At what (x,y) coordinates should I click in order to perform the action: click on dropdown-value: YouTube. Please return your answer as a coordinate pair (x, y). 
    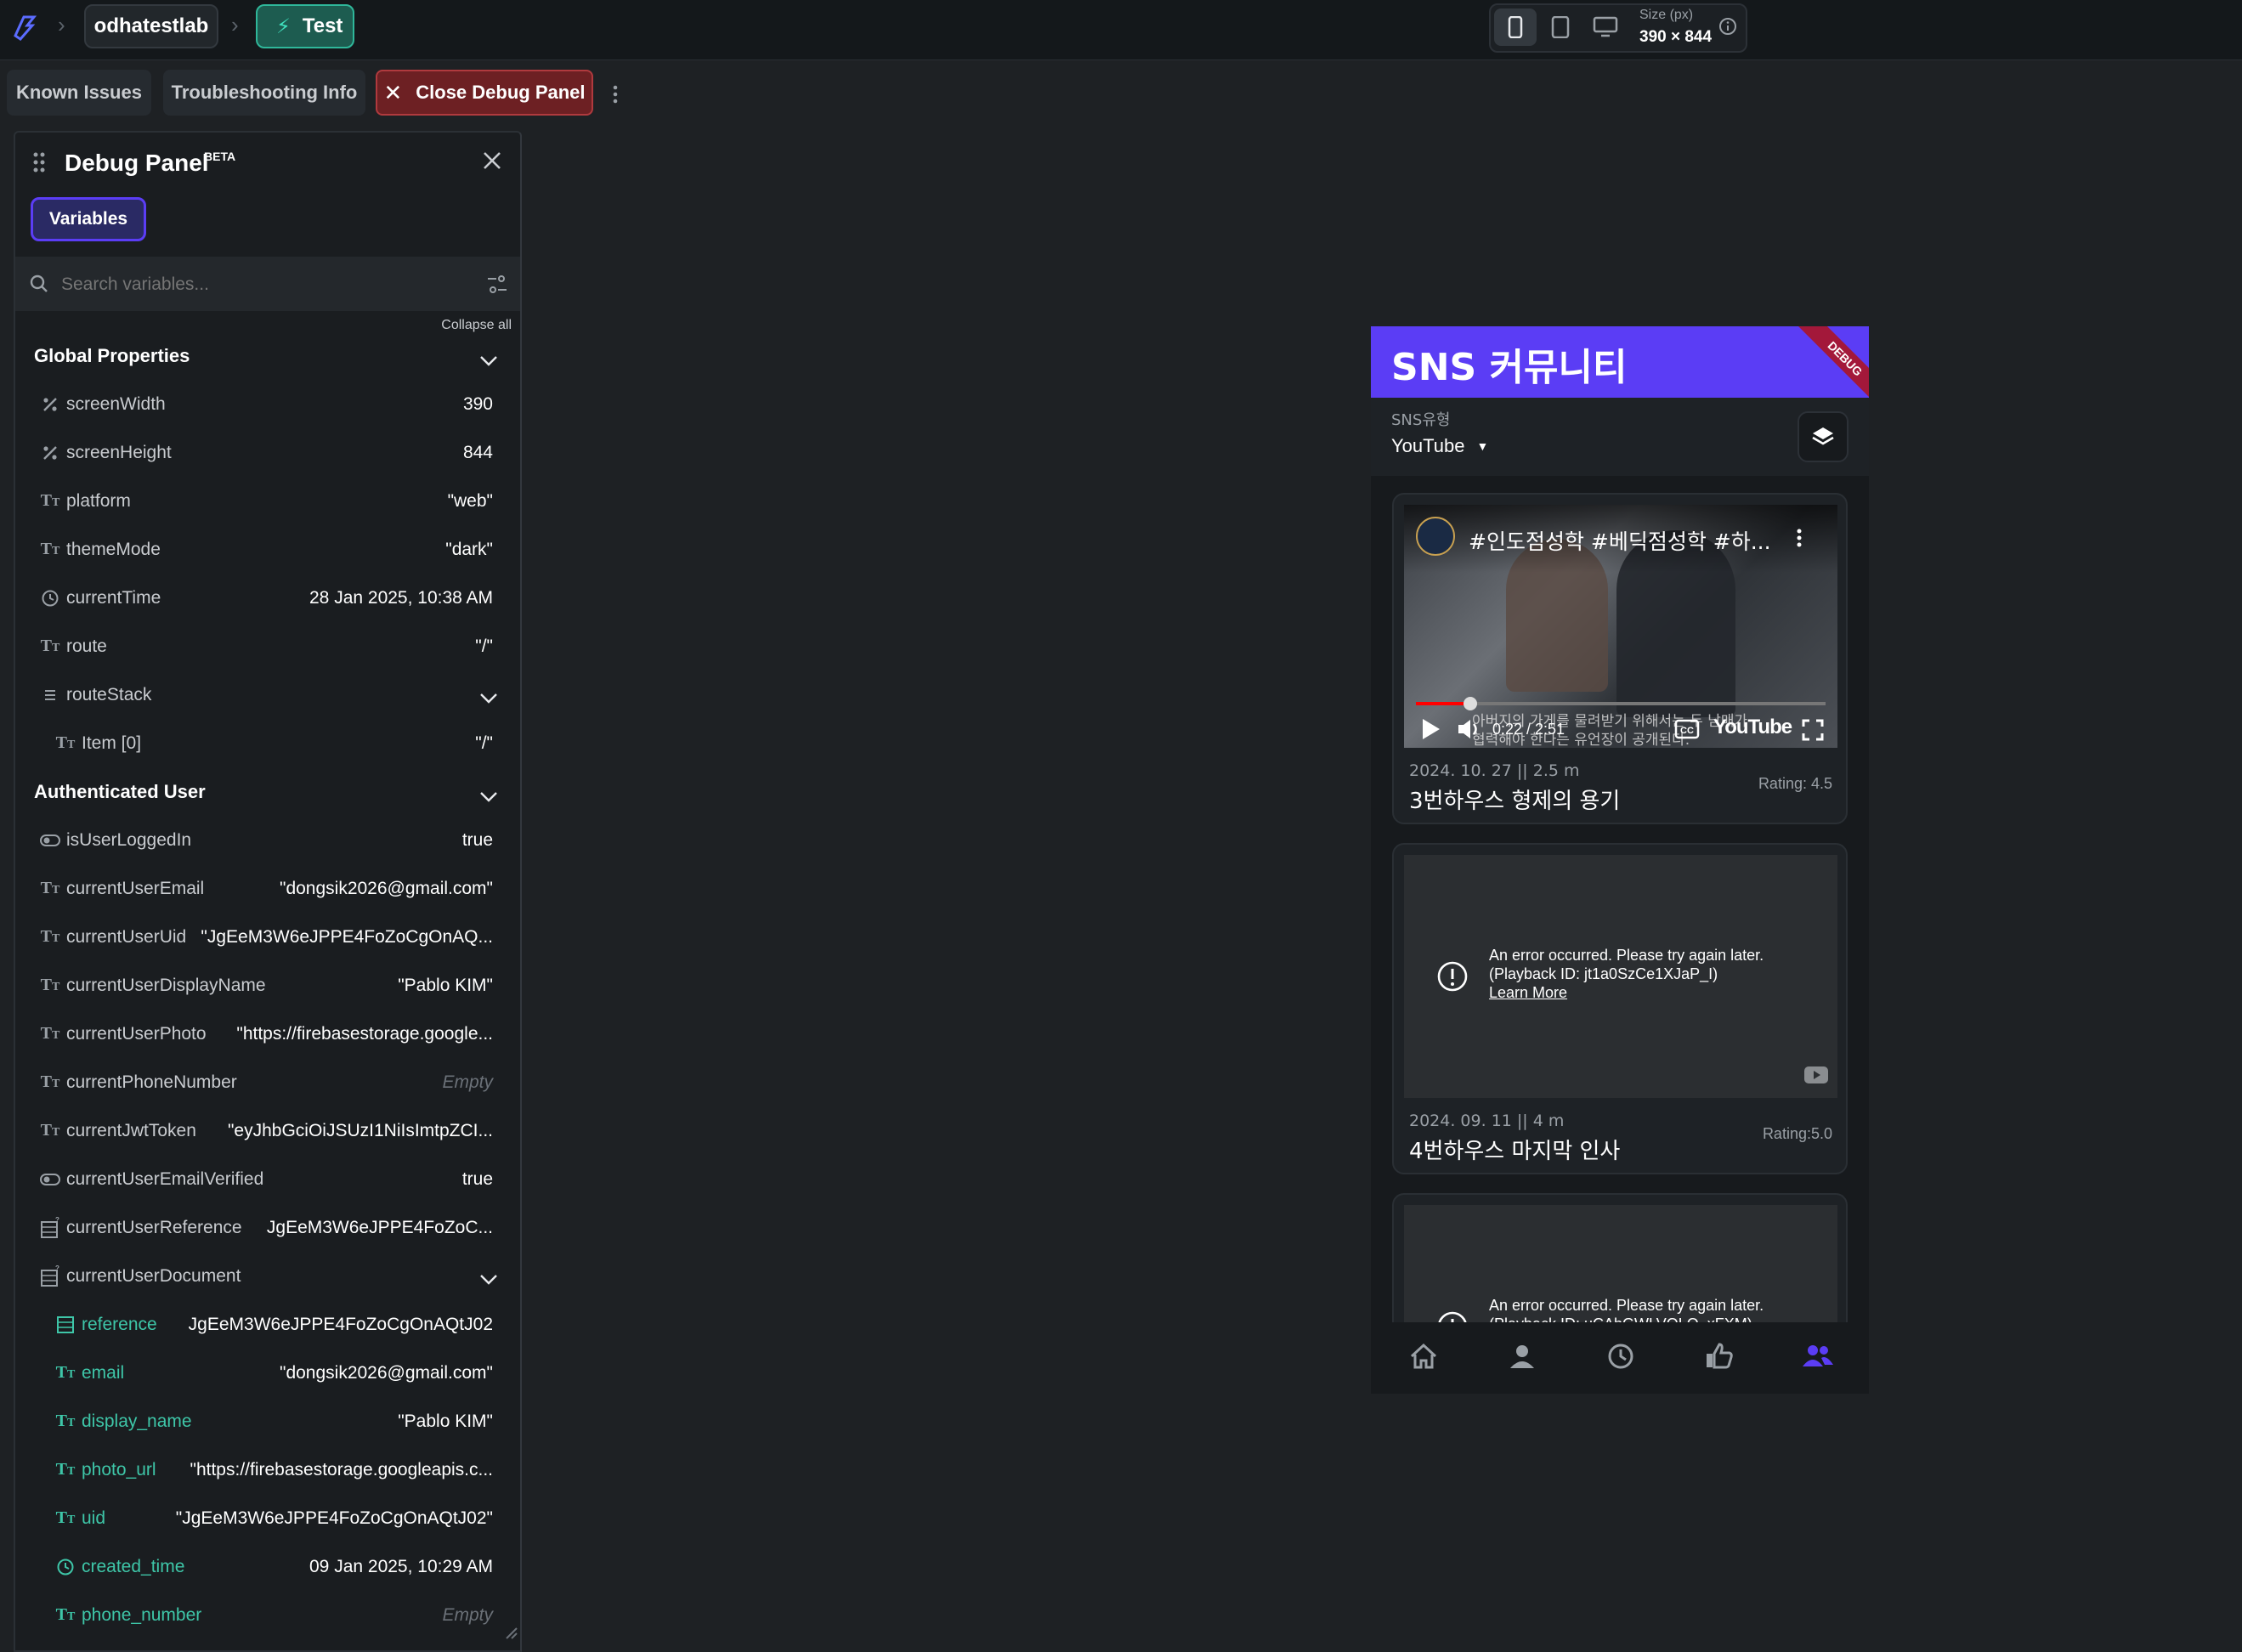
    Looking at the image, I should click on (1428, 445).